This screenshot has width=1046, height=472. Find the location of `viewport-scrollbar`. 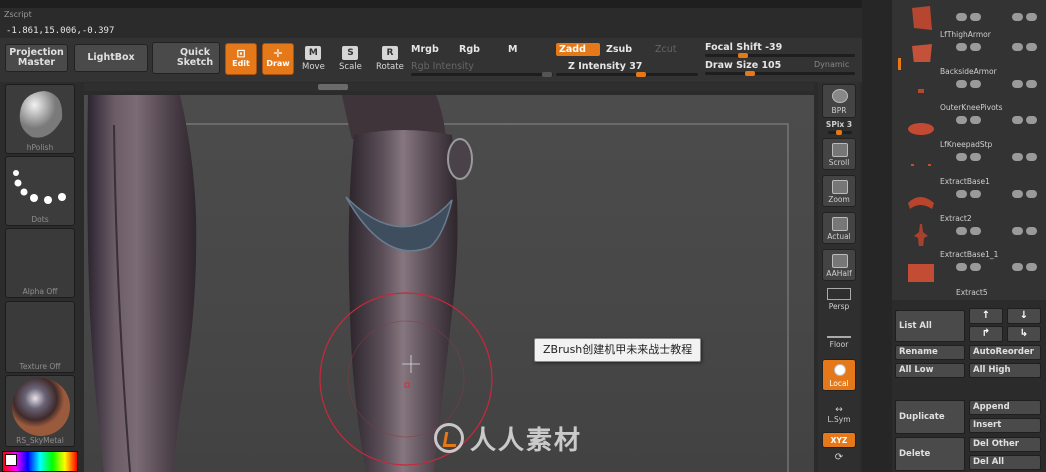

viewport-scrollbar is located at coordinates (449, 87).